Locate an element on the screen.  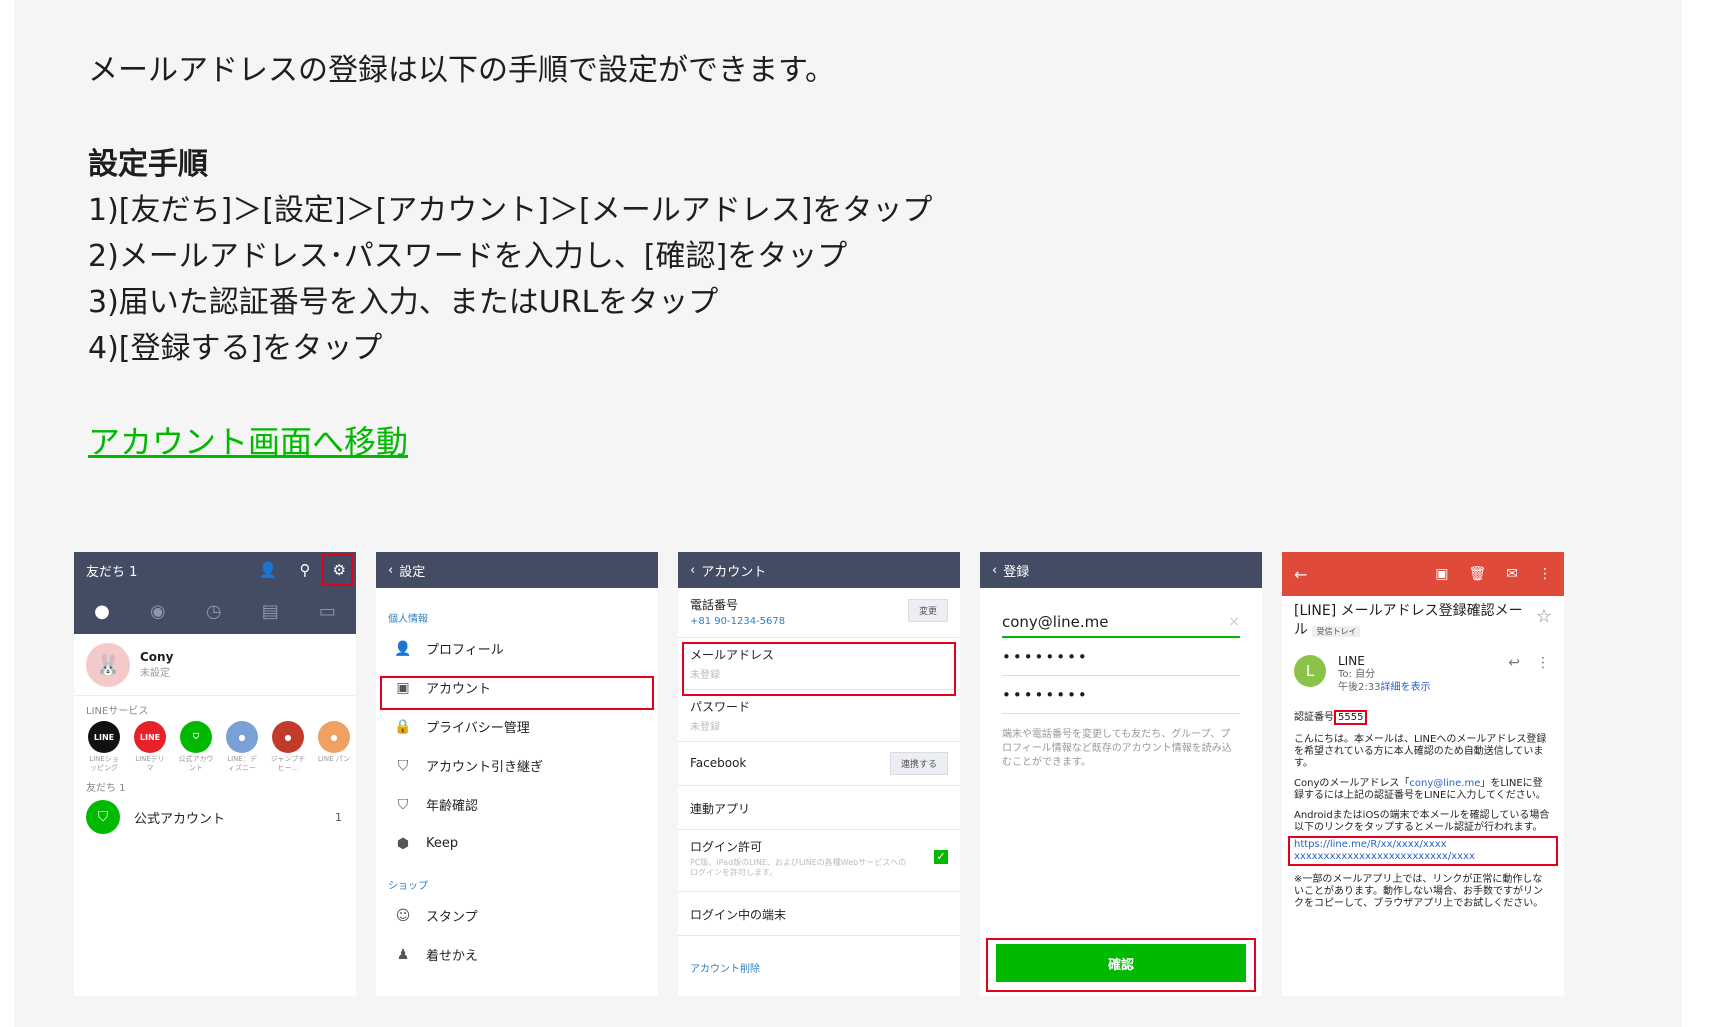
settings-item: 👤 プロフィール is located at coordinates (517, 648).